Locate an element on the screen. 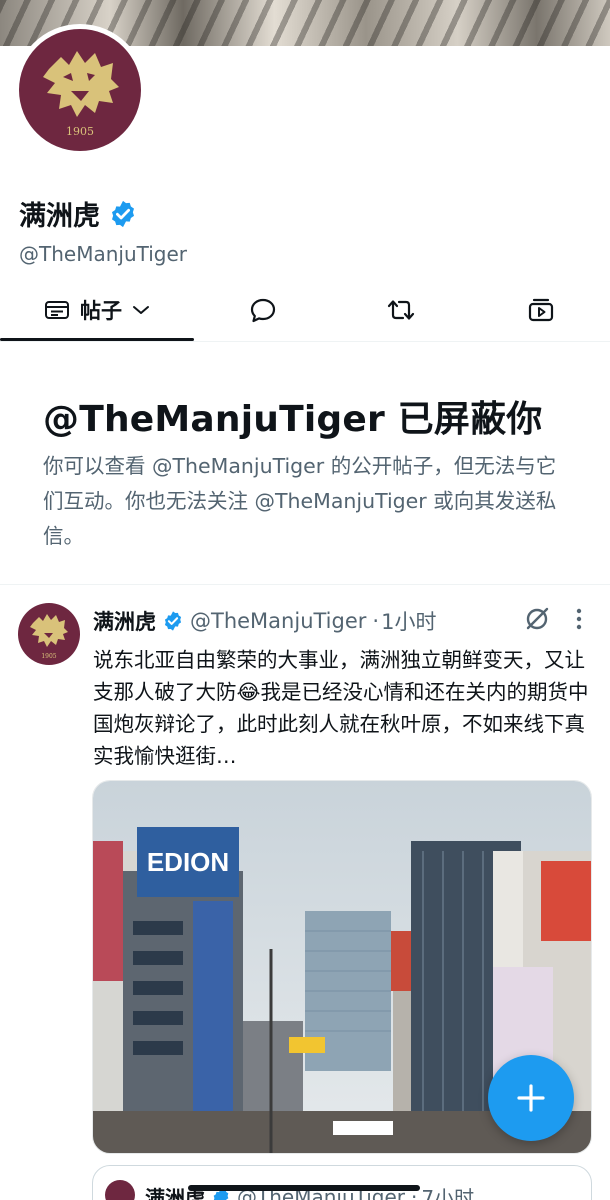 This screenshot has width=610, height=1200. post-avatar: 1905 is located at coordinates (49, 634).